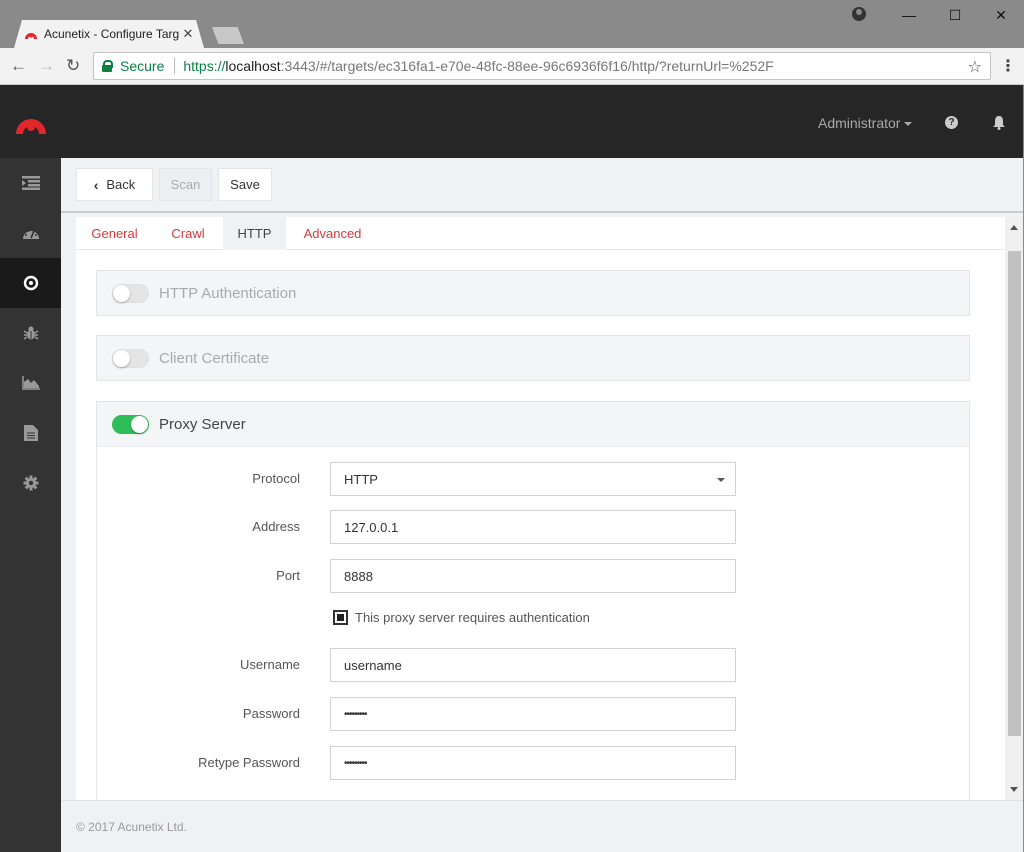  Describe the element at coordinates (1001, 15) in the screenshot. I see `close-window-button: ✕` at that location.